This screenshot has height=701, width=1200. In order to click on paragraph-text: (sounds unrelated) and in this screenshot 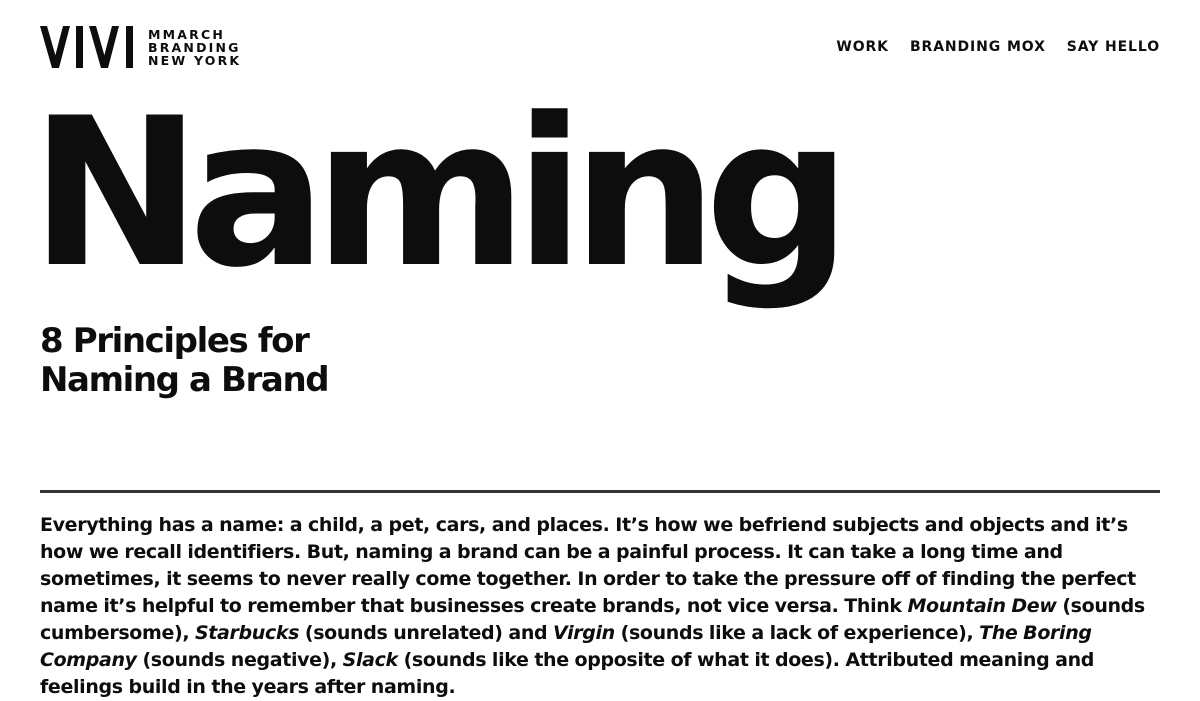, I will do `click(426, 633)`.